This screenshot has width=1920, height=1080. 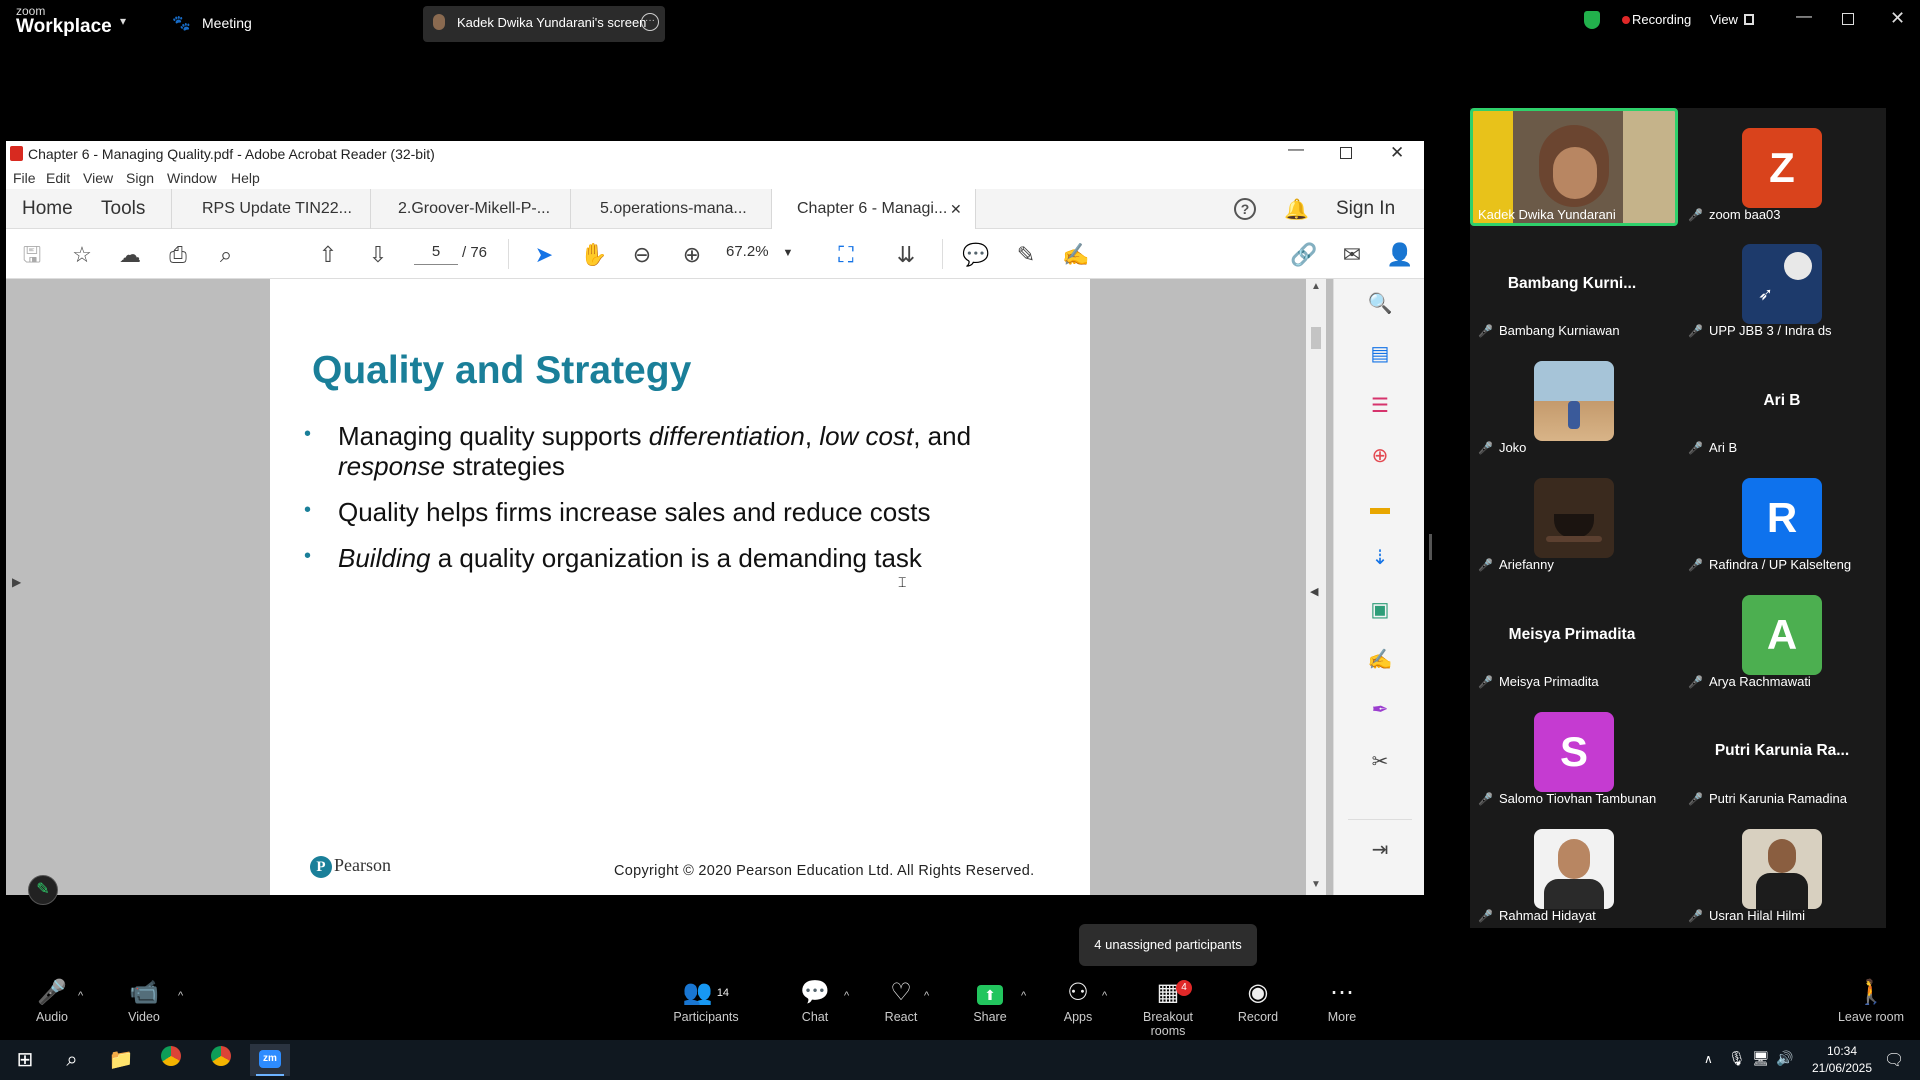 I want to click on menu-sign: Sign, so click(x=140, y=178).